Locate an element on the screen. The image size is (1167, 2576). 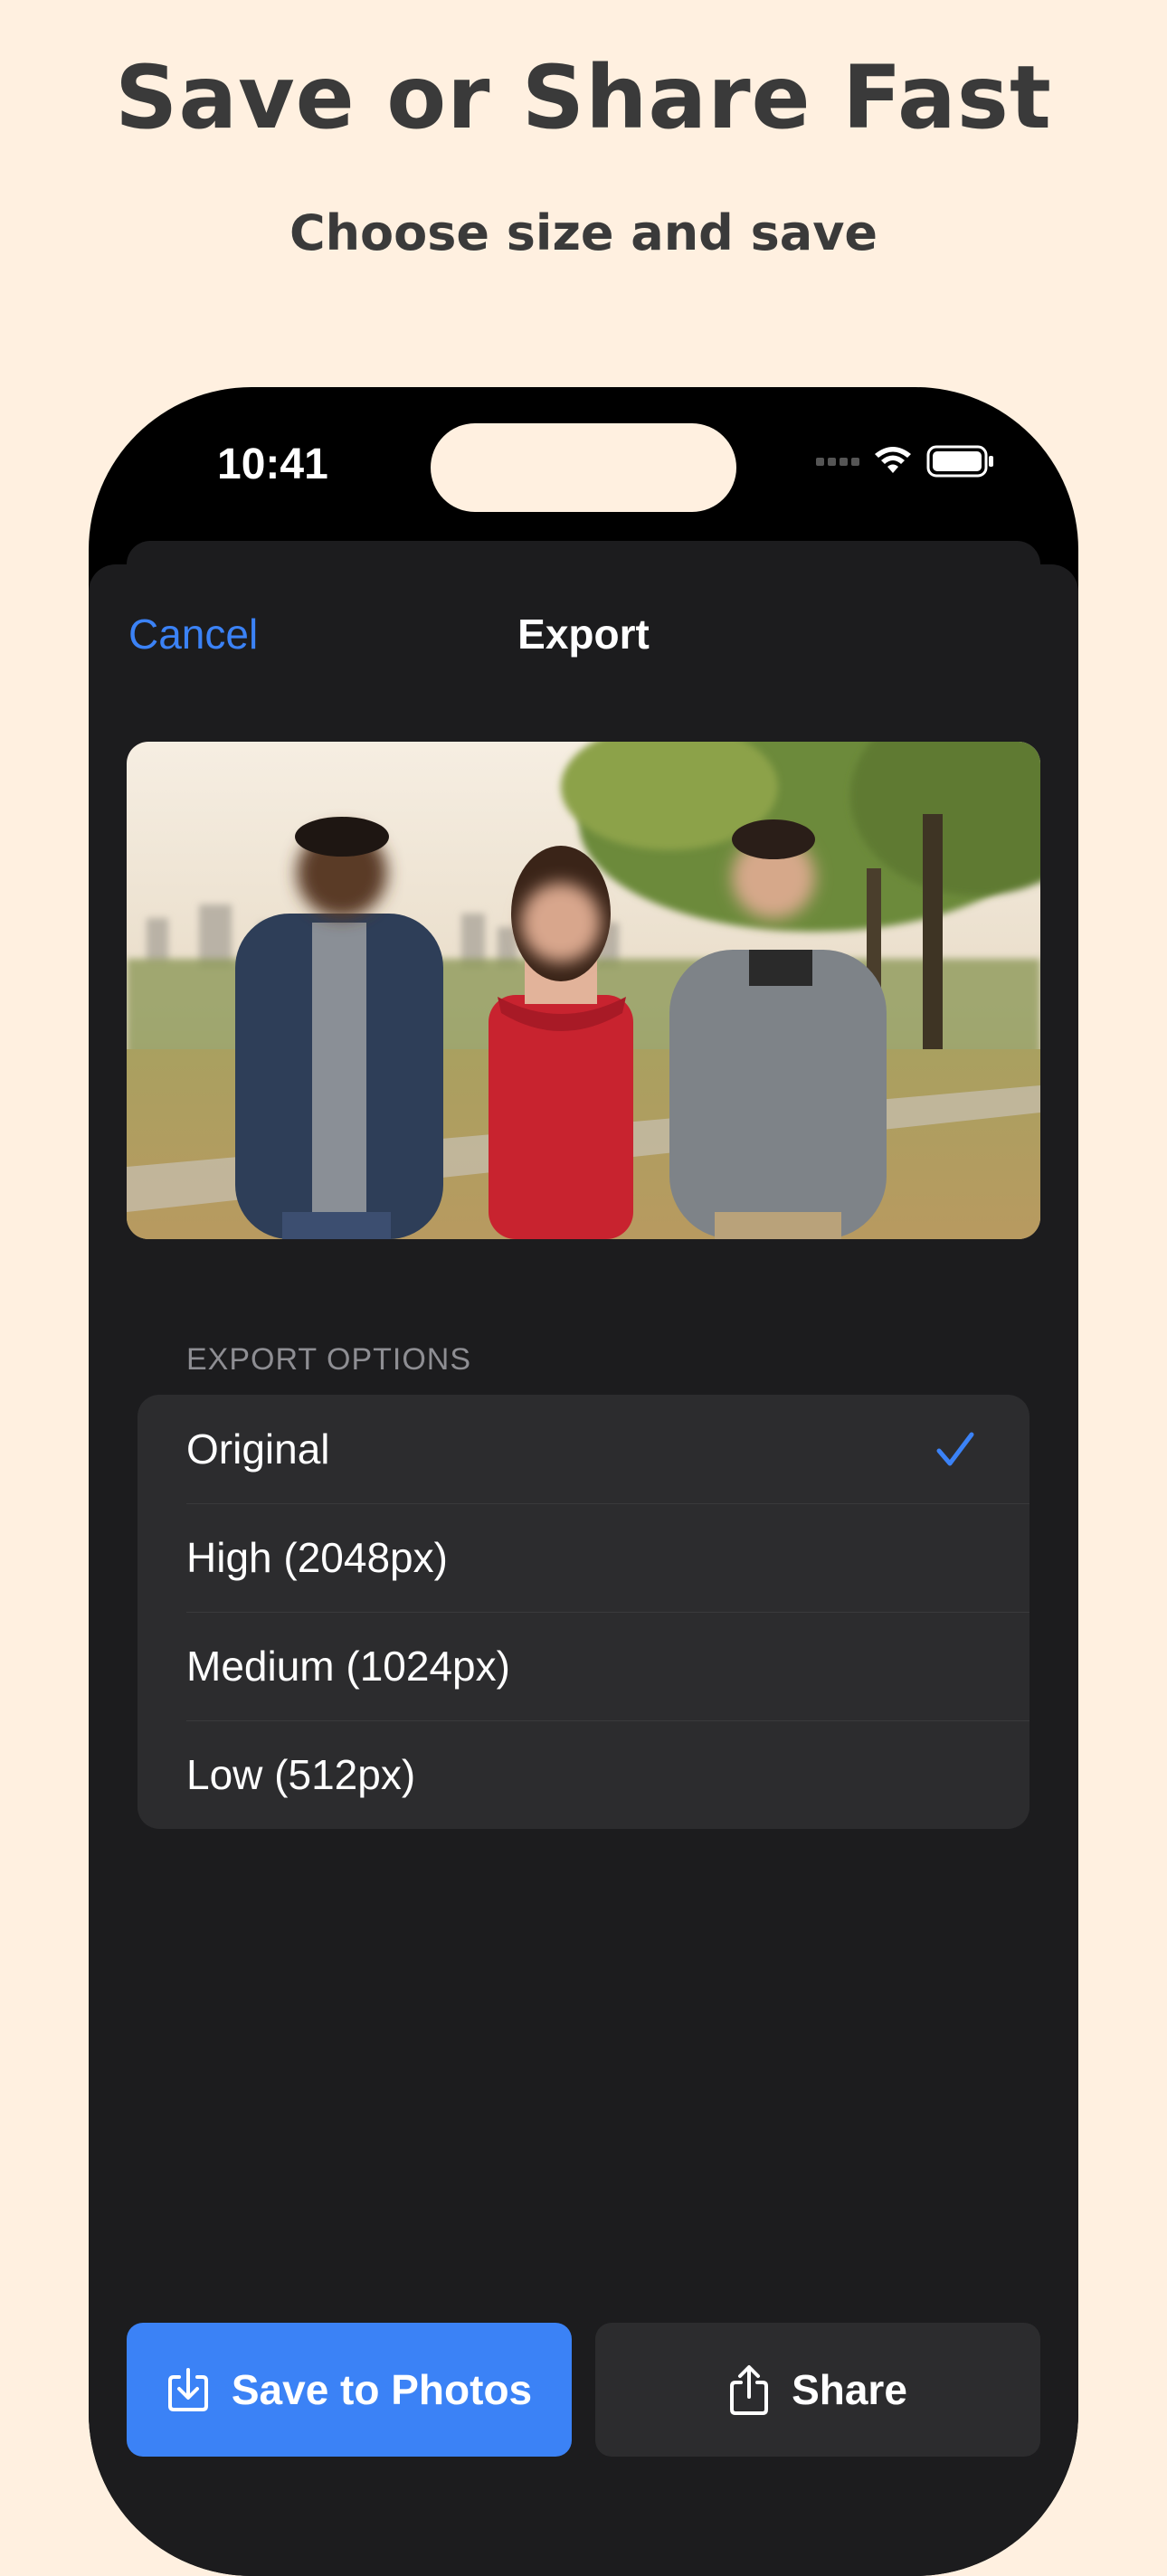
download-icon is located at coordinates (188, 2389).